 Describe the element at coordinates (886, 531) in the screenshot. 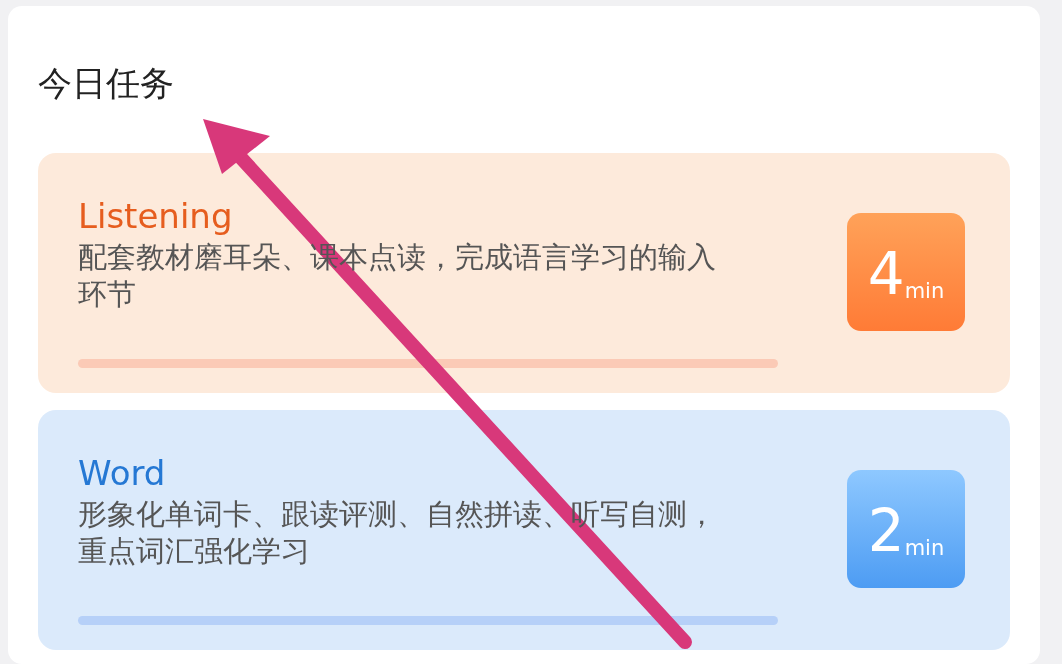

I see `duration-number: 2` at that location.